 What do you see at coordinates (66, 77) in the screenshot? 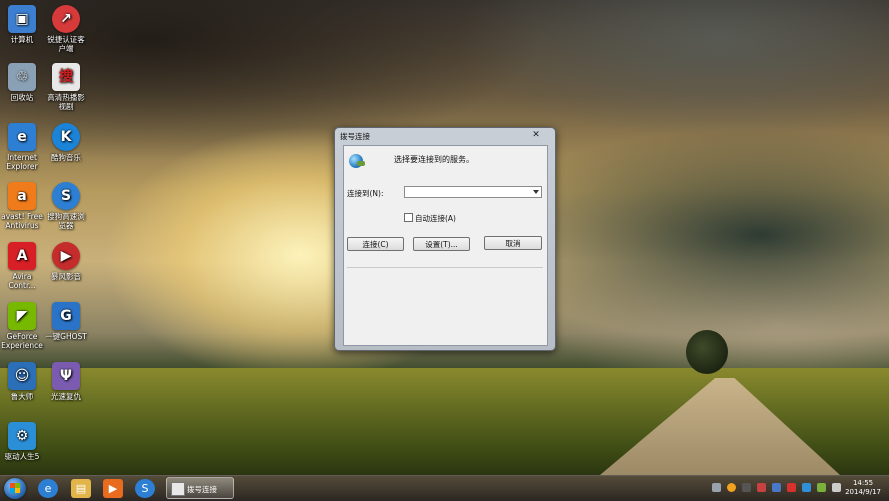
I see `sohu-video-icon: 搜` at bounding box center [66, 77].